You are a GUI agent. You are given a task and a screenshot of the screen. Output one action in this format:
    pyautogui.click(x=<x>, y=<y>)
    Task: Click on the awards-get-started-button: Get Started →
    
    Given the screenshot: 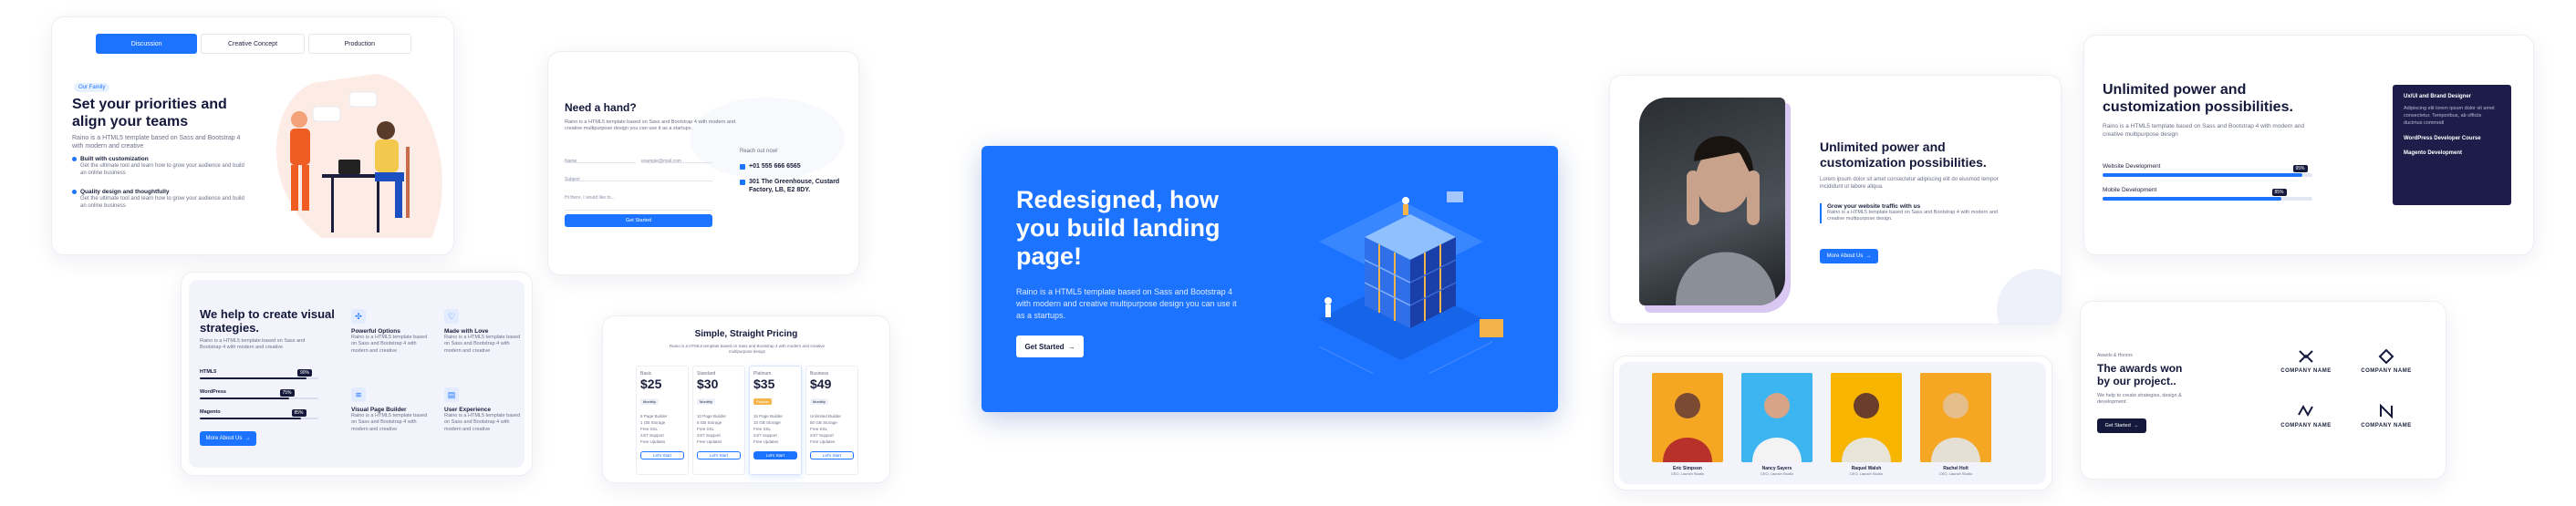 What is the action you would take?
    pyautogui.click(x=2121, y=426)
    